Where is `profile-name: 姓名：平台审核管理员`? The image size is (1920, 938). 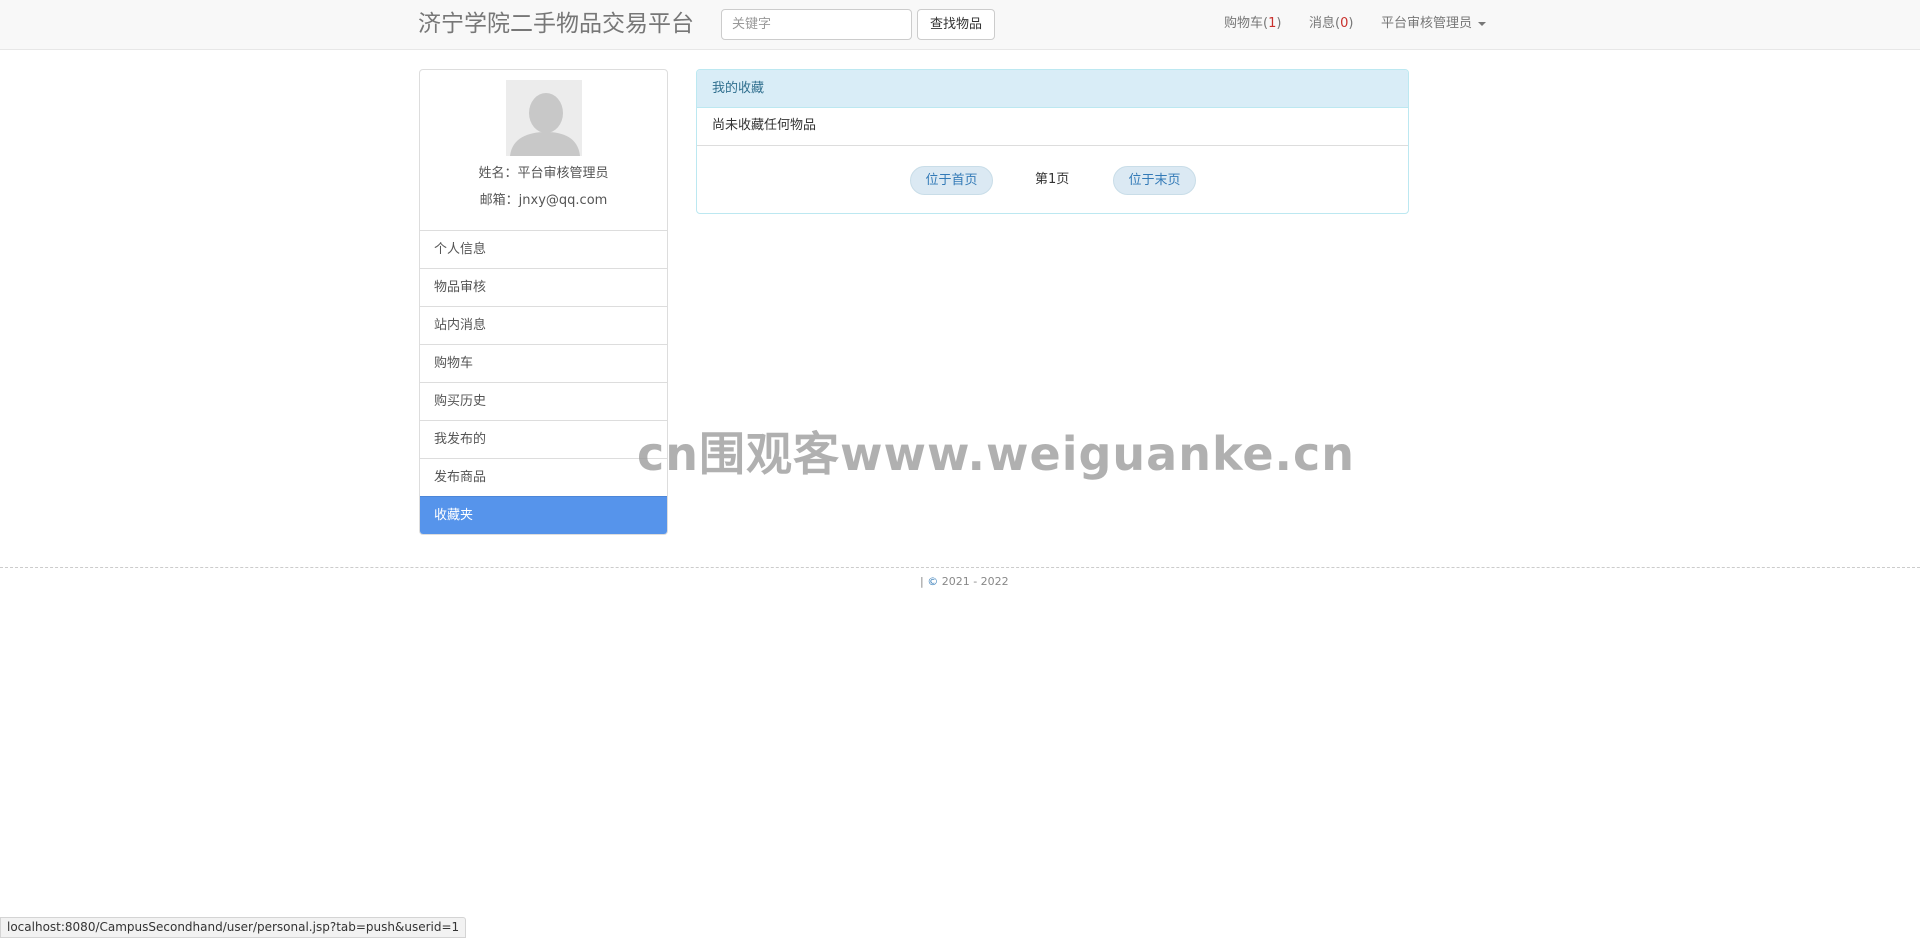
profile-name: 姓名：平台审核管理员 is located at coordinates (543, 173).